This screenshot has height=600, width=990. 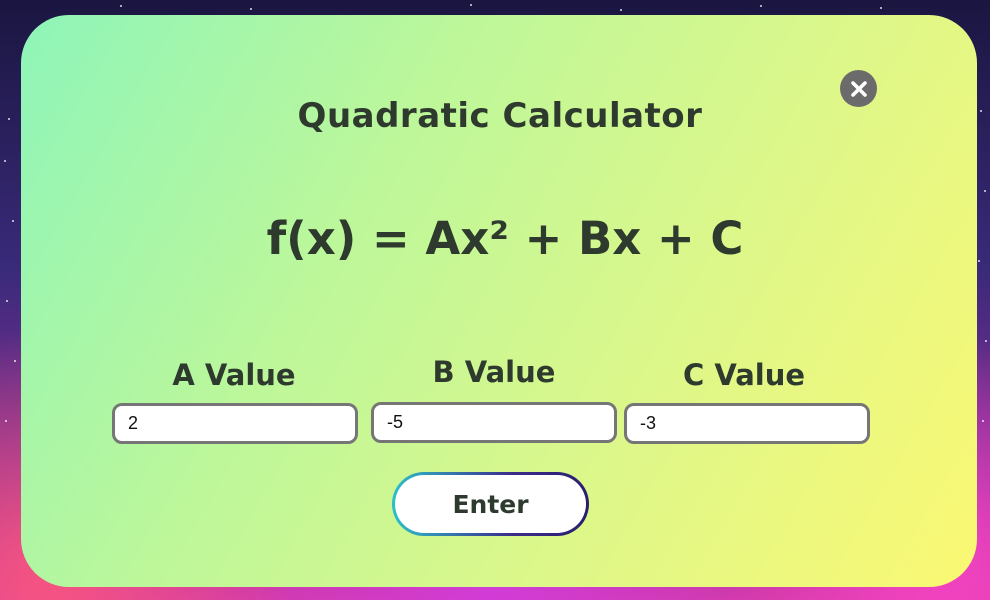 What do you see at coordinates (235, 423) in the screenshot?
I see `a-value-input` at bounding box center [235, 423].